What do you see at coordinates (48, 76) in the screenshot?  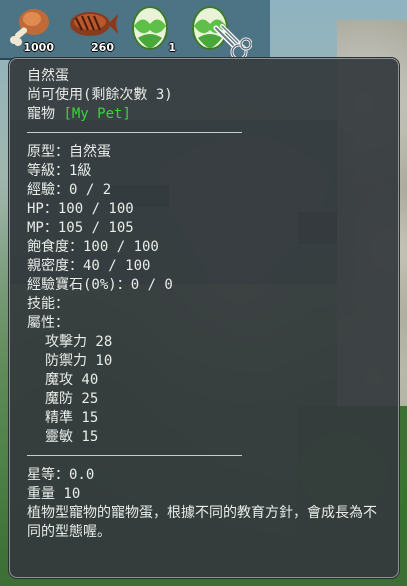 I see `item-name: 自然蛋` at bounding box center [48, 76].